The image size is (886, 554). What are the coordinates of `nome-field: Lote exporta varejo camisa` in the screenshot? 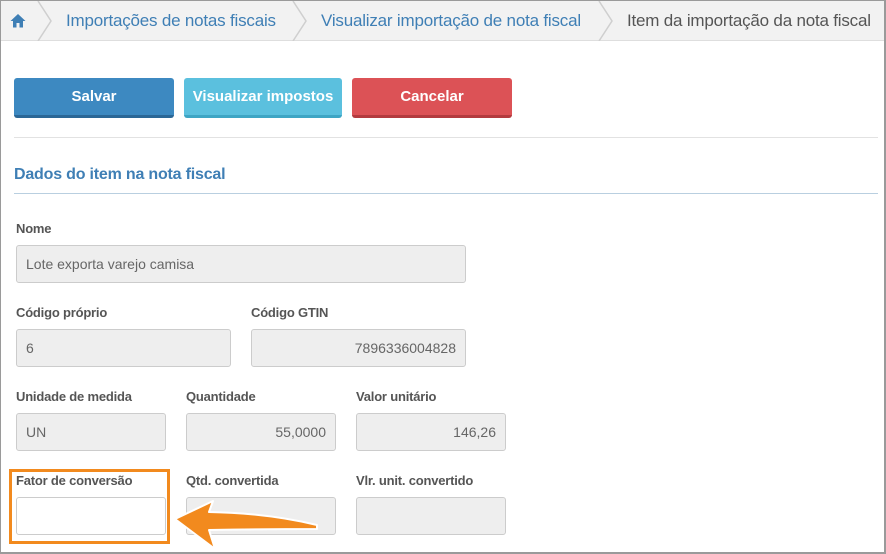 It's located at (241, 264).